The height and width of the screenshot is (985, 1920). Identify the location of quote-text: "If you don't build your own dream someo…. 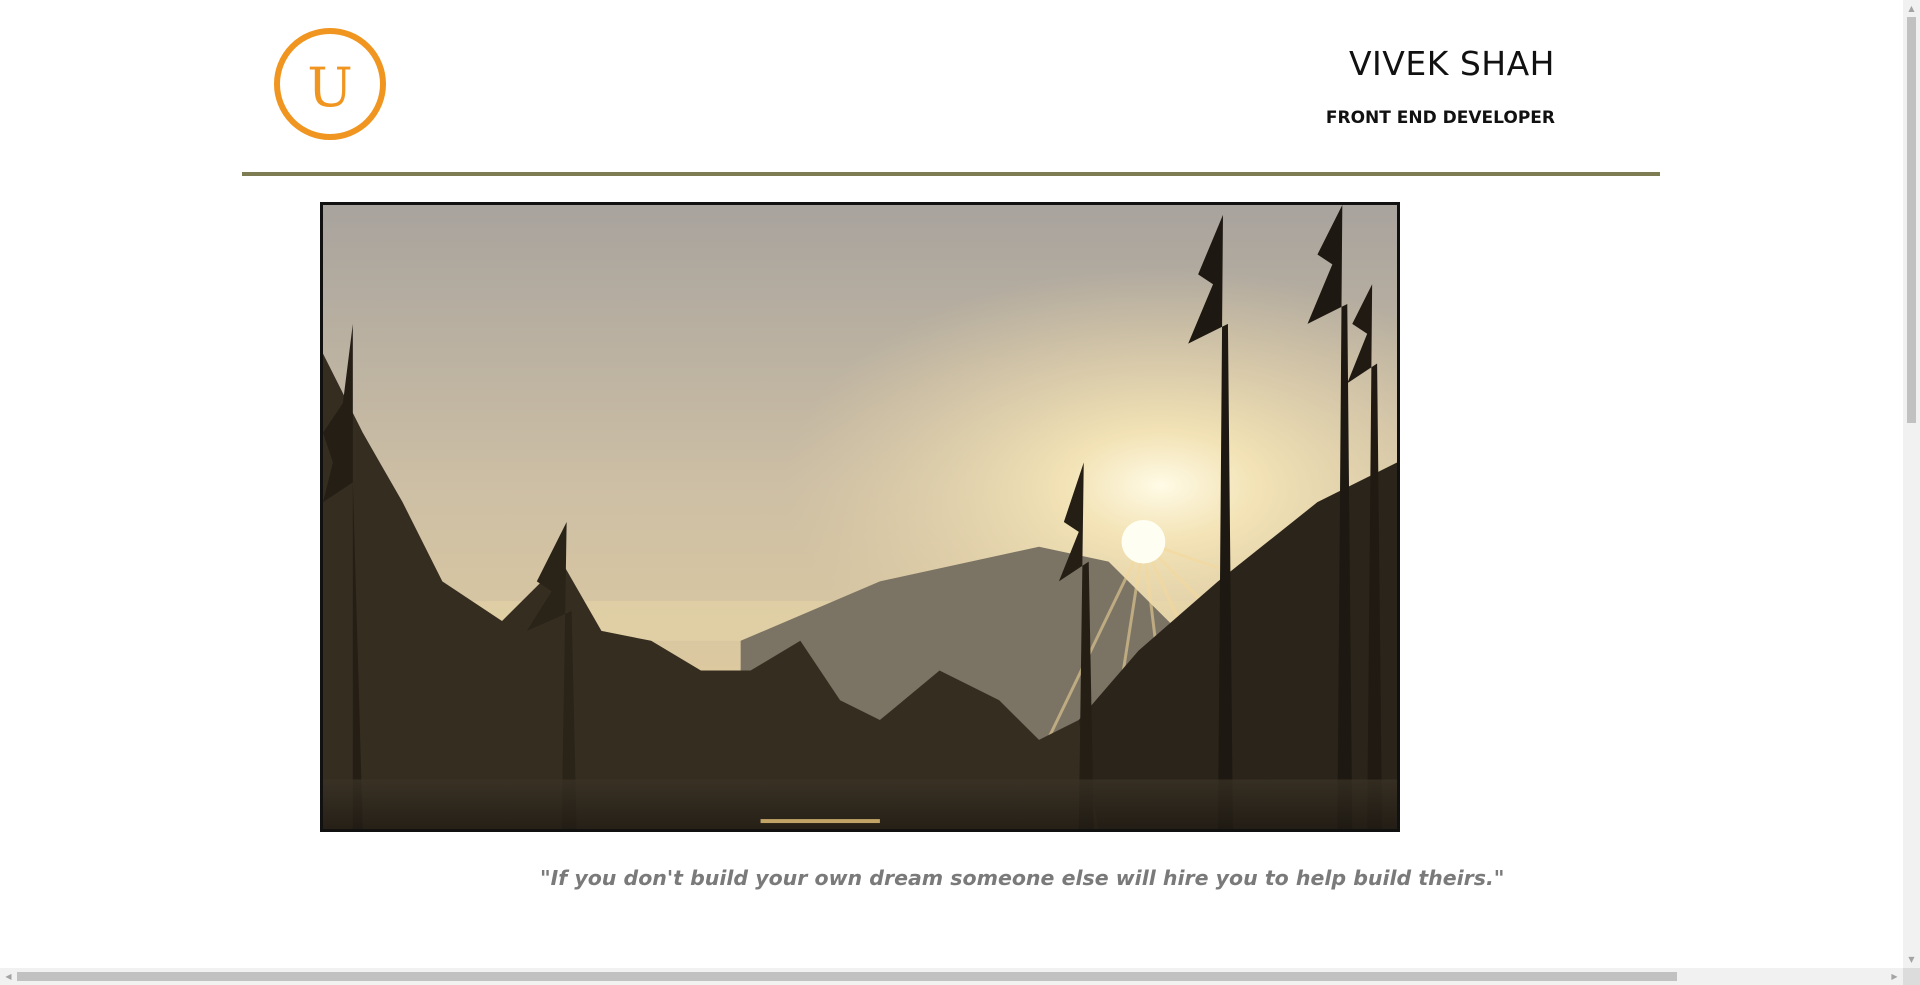
(1022, 878).